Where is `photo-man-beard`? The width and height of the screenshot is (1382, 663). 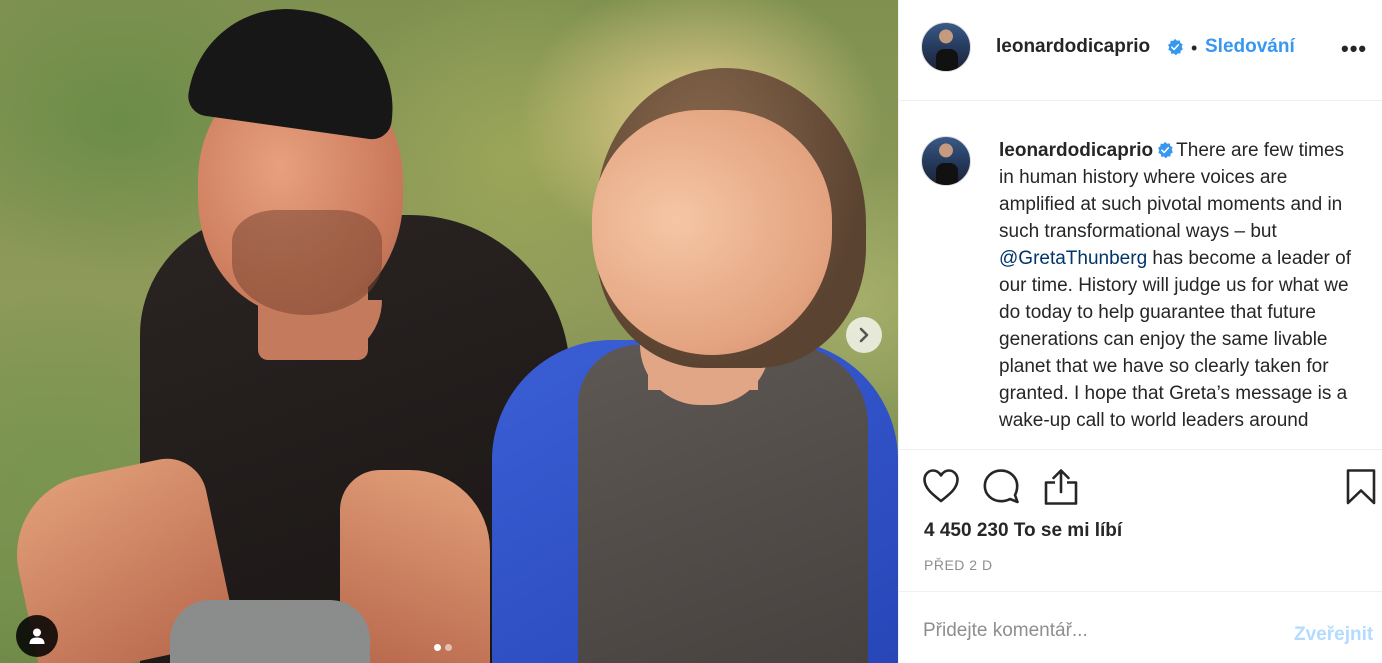
photo-man-beard is located at coordinates (307, 262).